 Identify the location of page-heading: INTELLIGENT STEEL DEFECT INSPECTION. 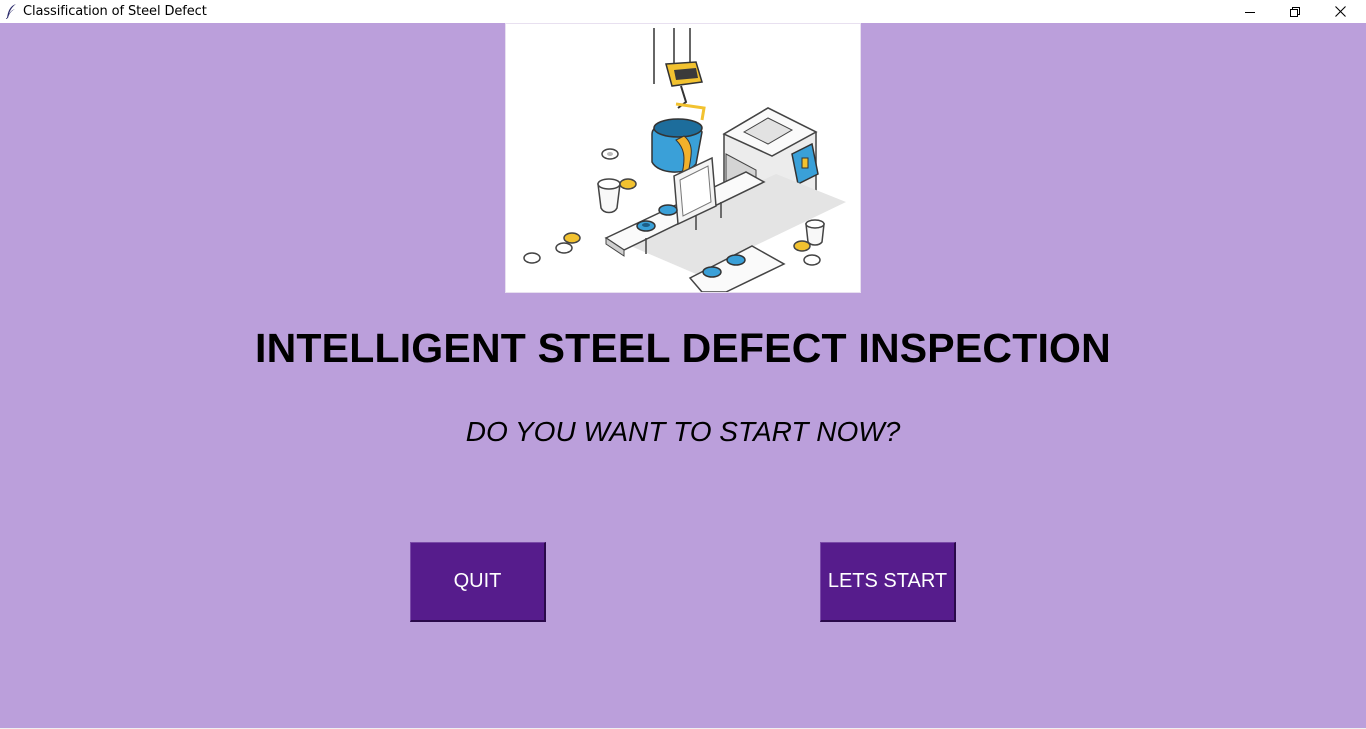
(683, 348).